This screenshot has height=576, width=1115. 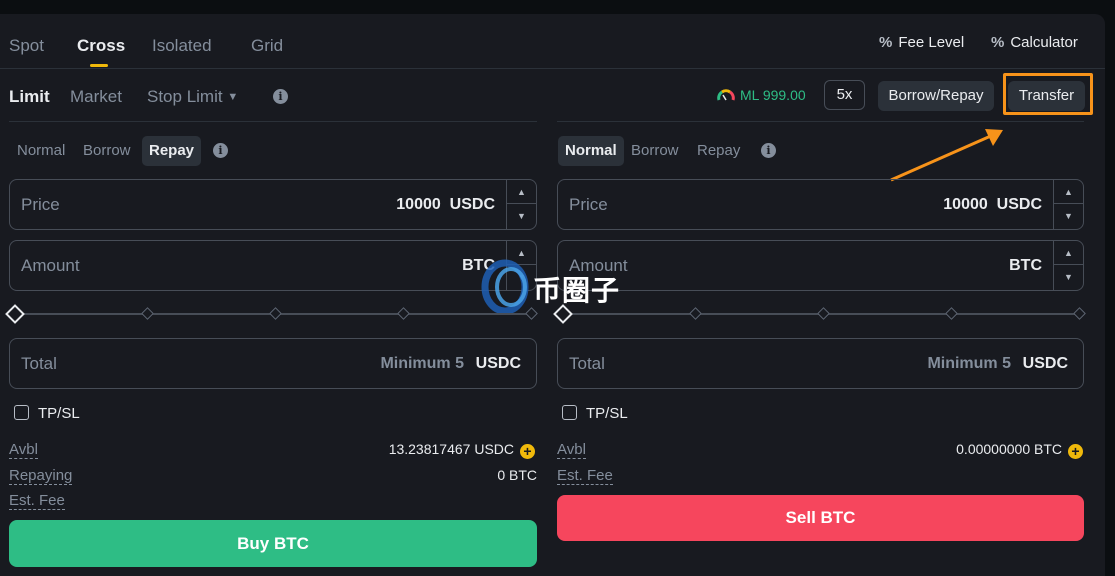 What do you see at coordinates (820, 518) in the screenshot?
I see `sell-button: Sell BTC` at bounding box center [820, 518].